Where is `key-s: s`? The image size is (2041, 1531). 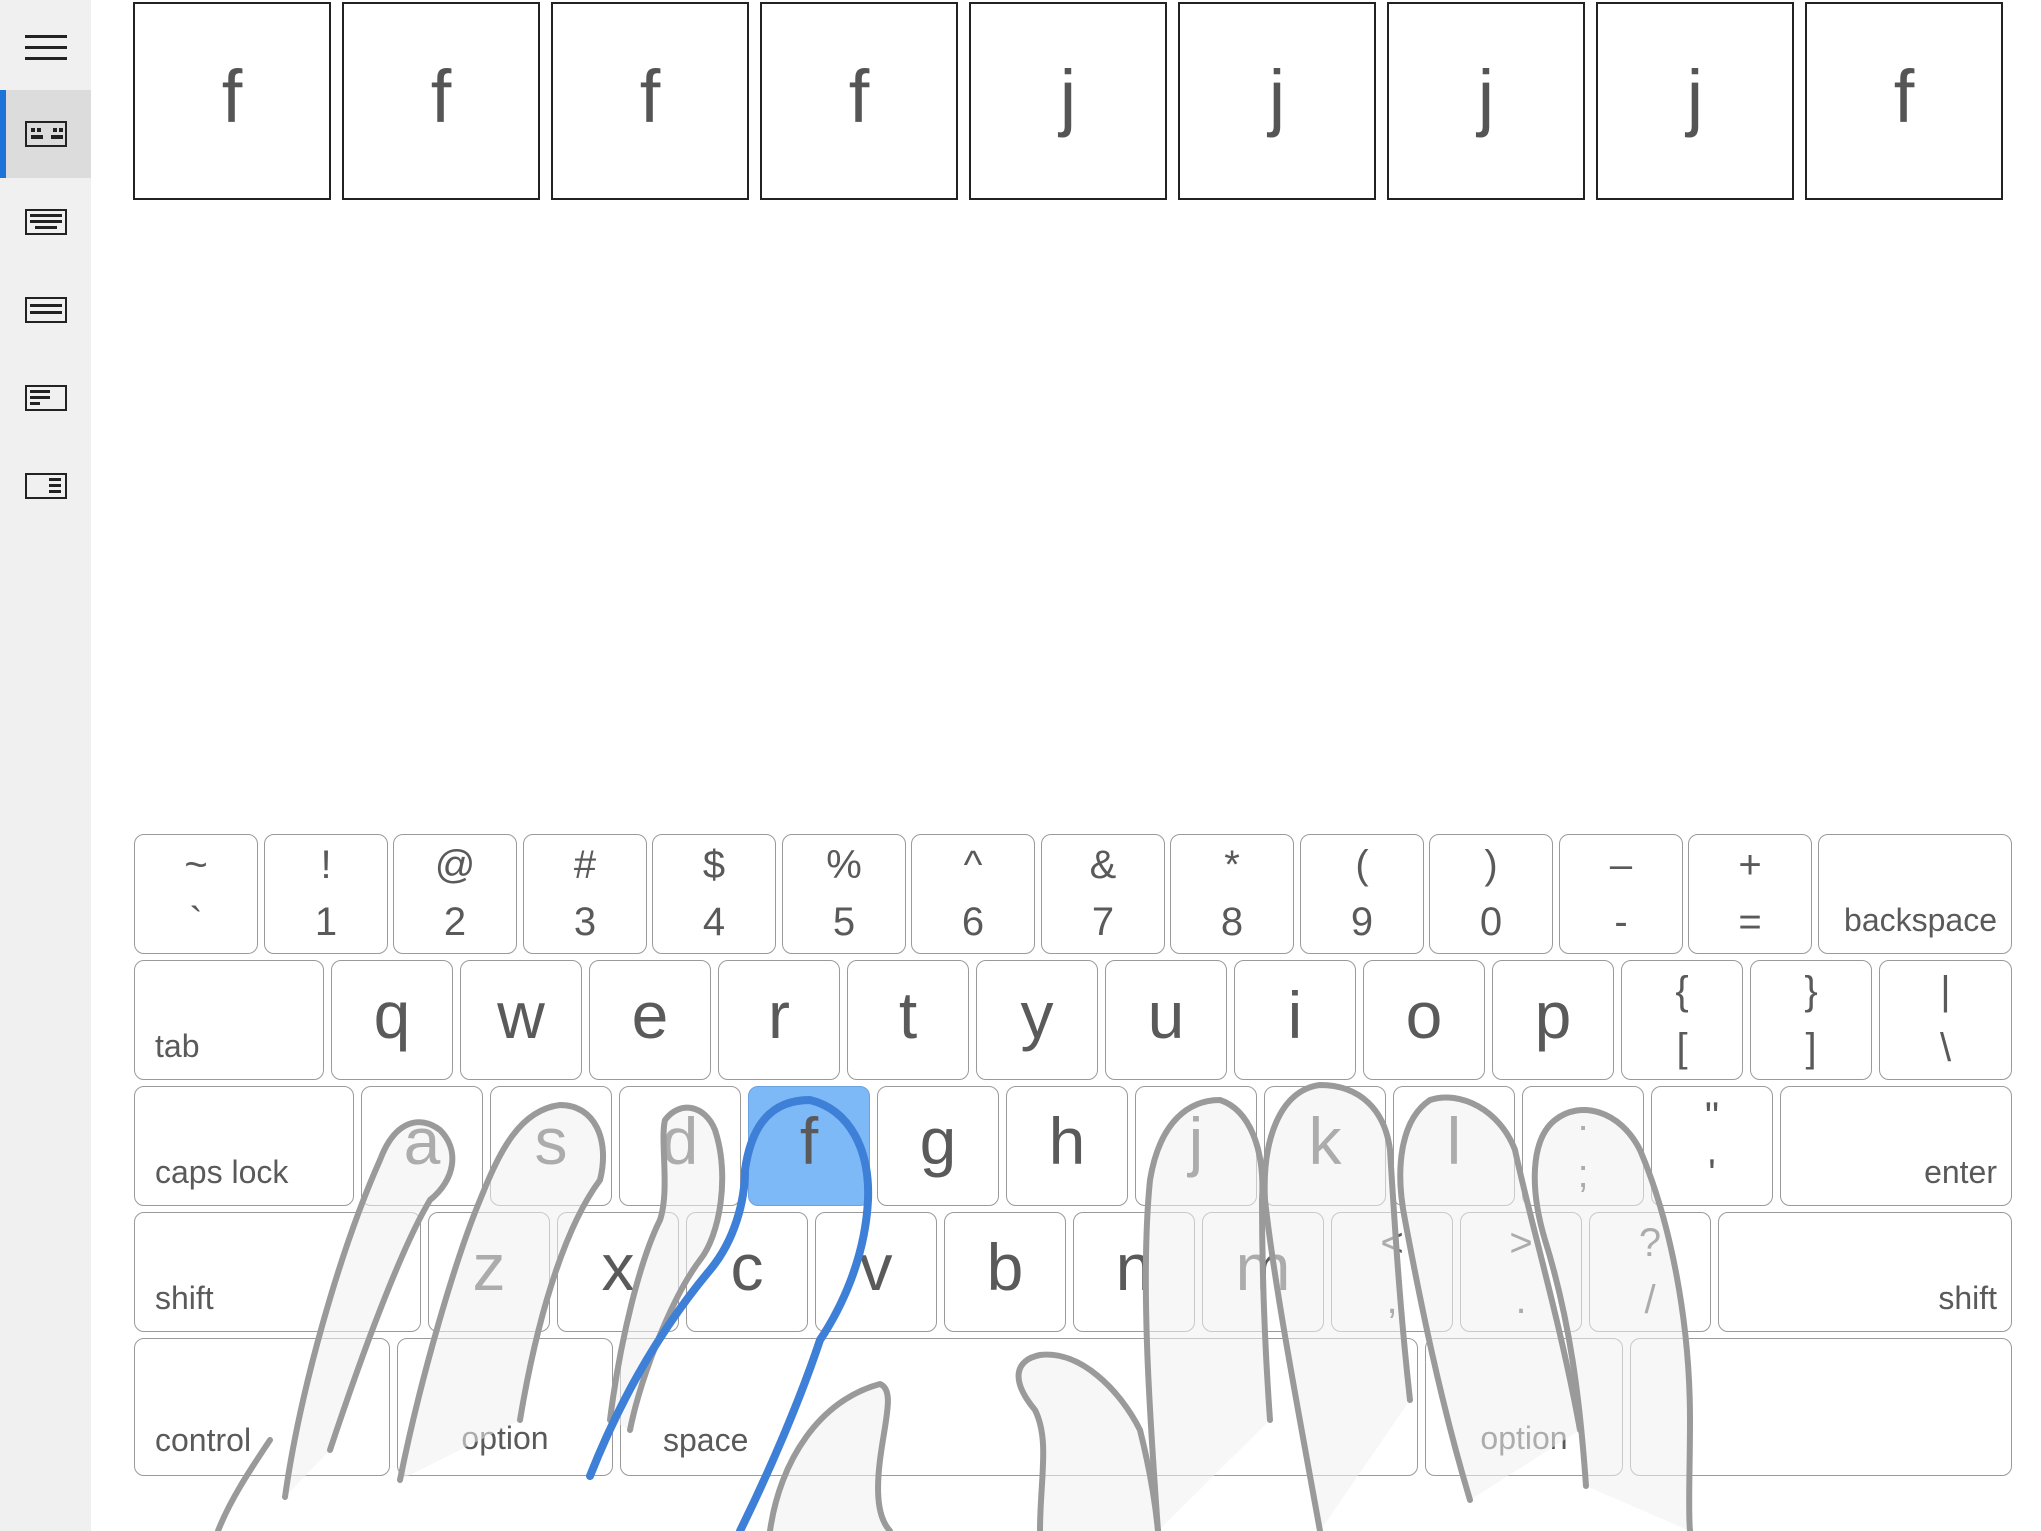 key-s: s is located at coordinates (551, 1146).